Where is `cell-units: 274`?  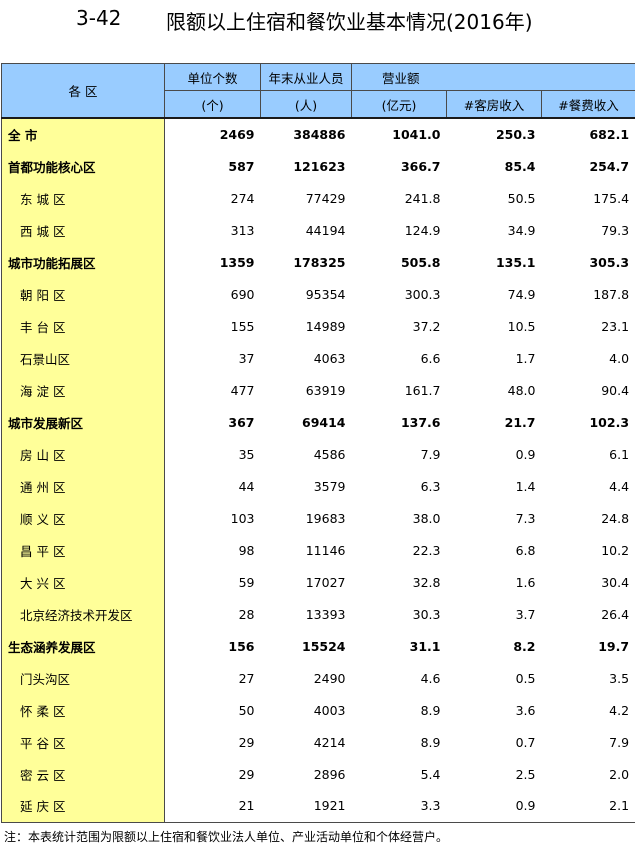
cell-units: 274 is located at coordinates (242, 198).